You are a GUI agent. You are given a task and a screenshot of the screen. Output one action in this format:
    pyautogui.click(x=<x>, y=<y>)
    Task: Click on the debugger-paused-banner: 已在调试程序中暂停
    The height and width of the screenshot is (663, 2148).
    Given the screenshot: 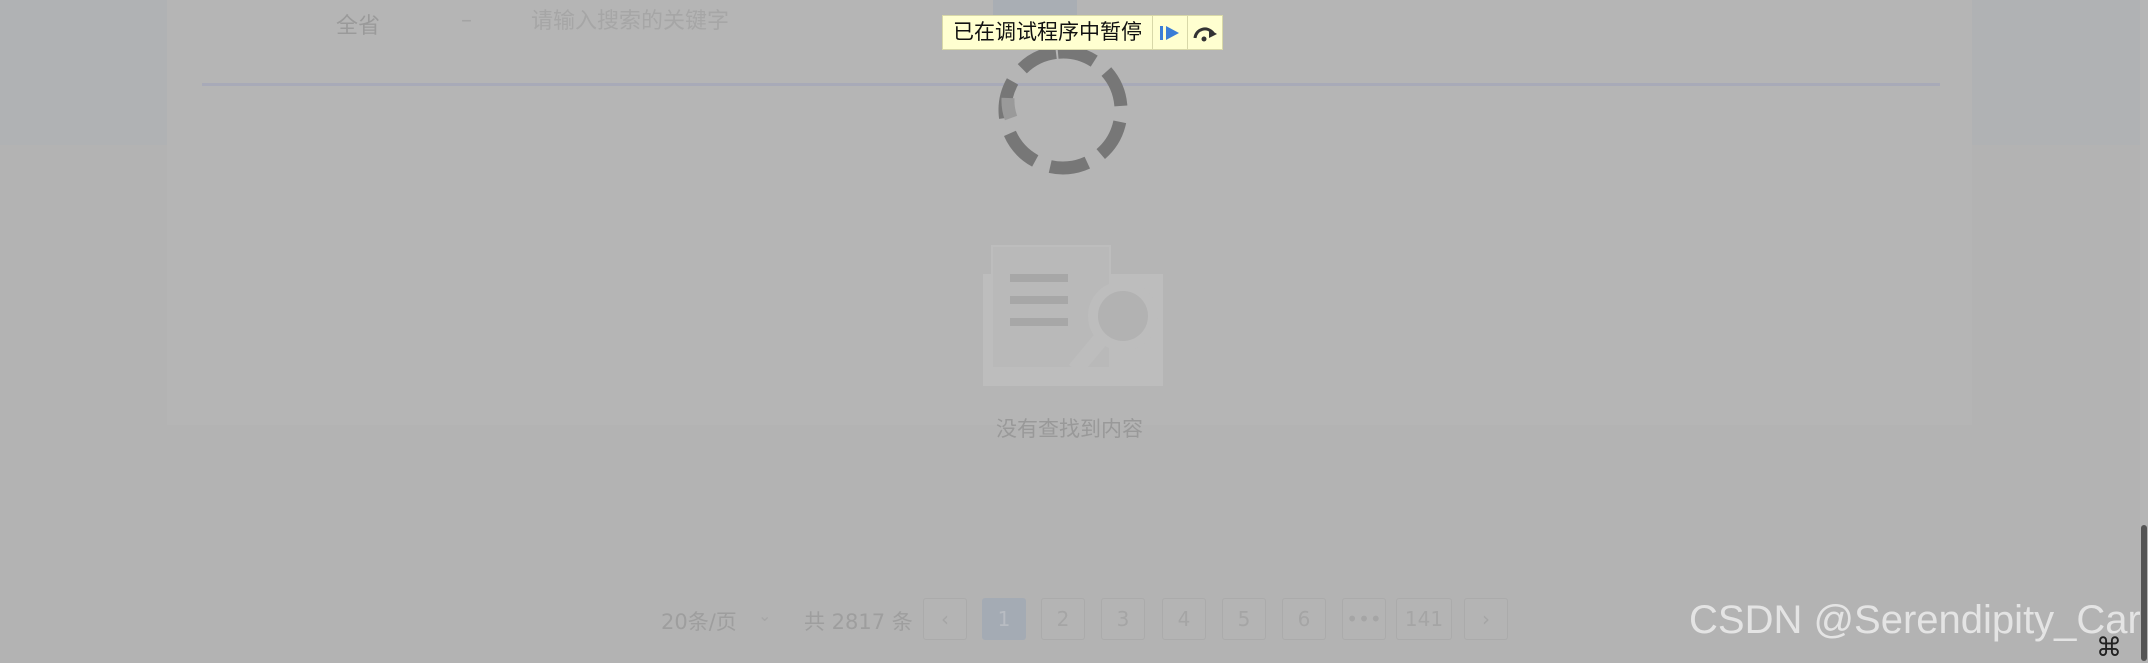 What is the action you would take?
    pyautogui.click(x=1082, y=32)
    